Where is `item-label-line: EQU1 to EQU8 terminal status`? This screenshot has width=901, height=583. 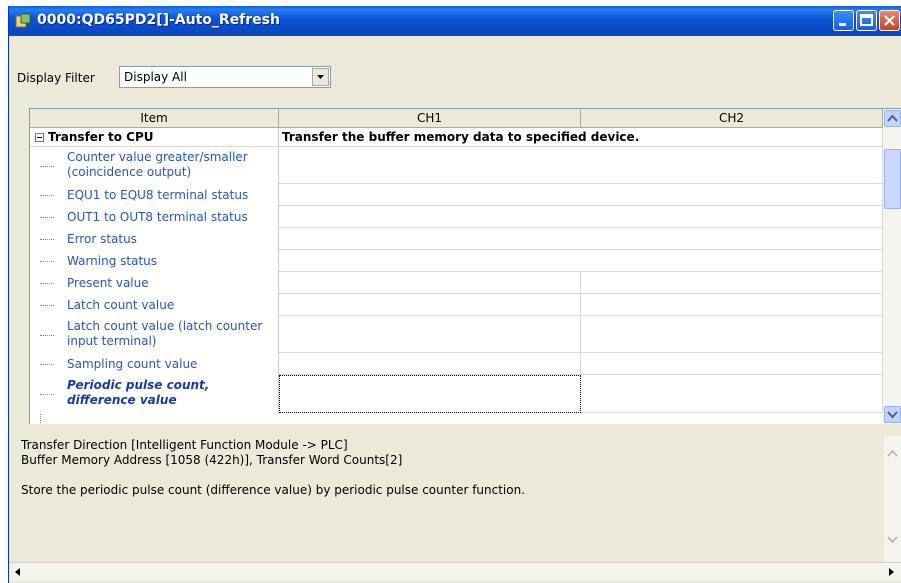 item-label-line: EQU1 to EQU8 terminal status is located at coordinates (158, 195).